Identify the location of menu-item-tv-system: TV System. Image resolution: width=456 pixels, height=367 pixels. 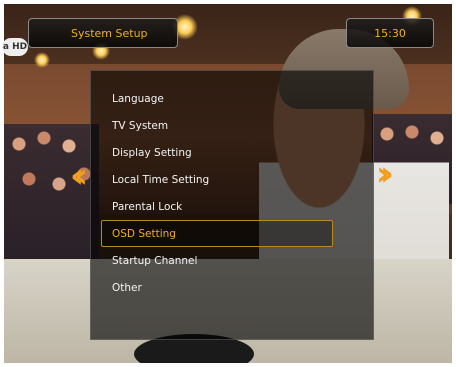
(217, 125).